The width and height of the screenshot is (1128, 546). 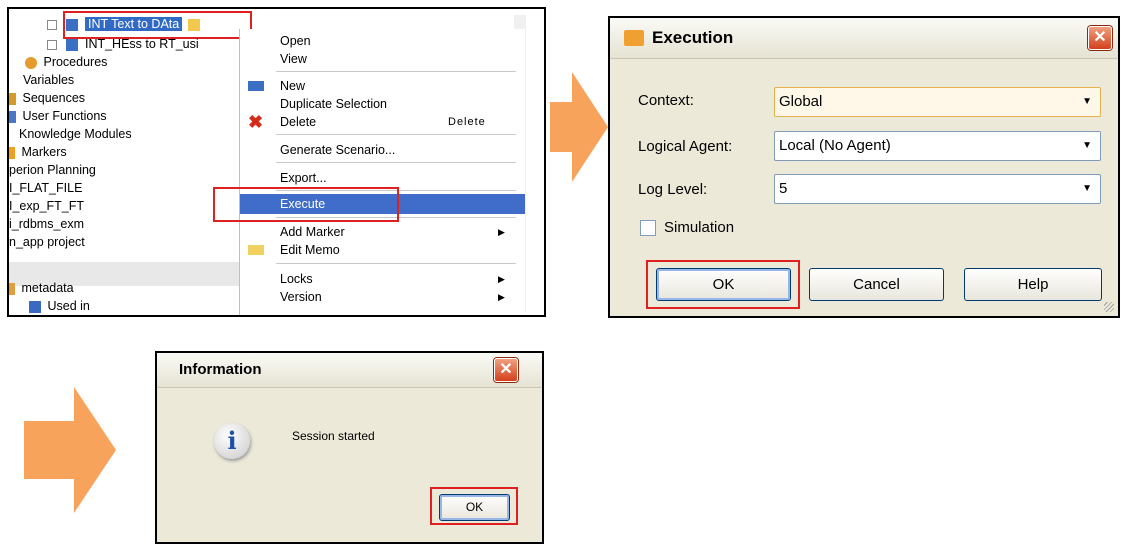 I want to click on menu-item-label: Edit Memo, so click(x=310, y=250).